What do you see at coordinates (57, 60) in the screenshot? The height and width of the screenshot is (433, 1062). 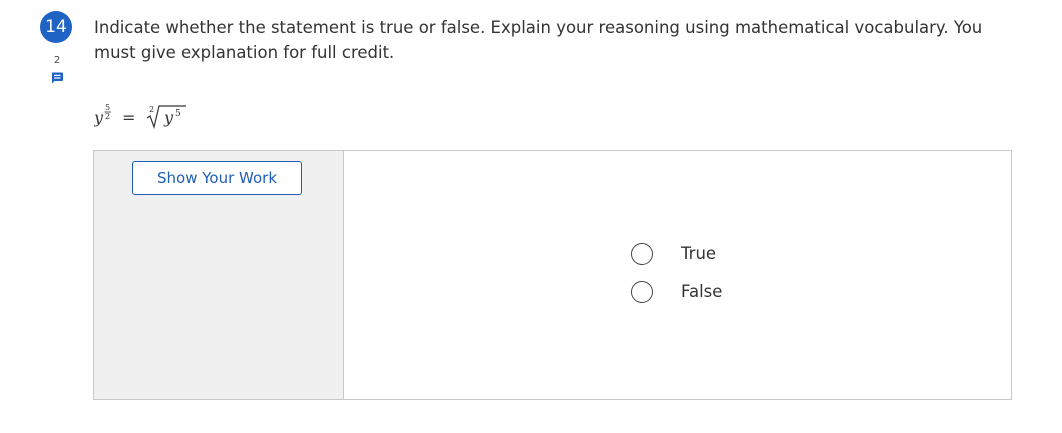 I see `comment-count: 2` at bounding box center [57, 60].